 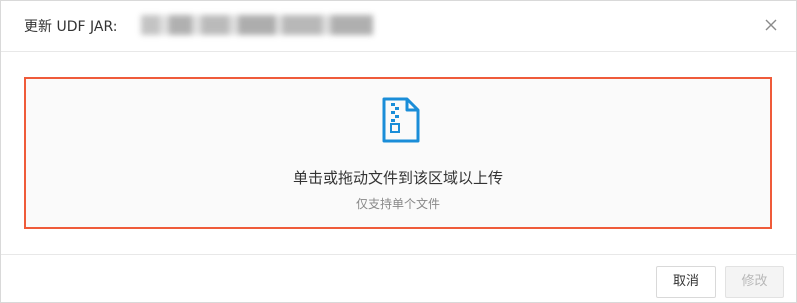 What do you see at coordinates (257, 25) in the screenshot?
I see `redacted-filename` at bounding box center [257, 25].